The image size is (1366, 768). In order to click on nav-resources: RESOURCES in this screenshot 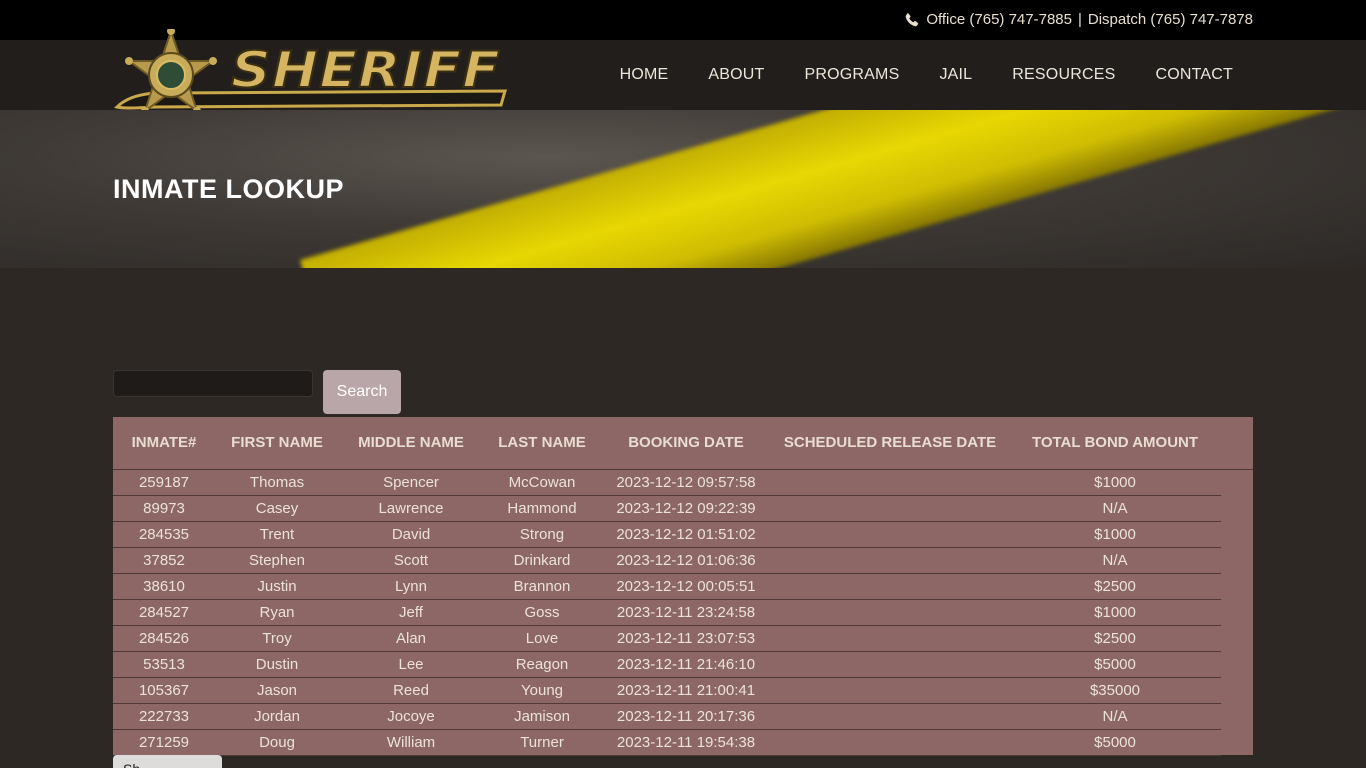, I will do `click(1063, 75)`.